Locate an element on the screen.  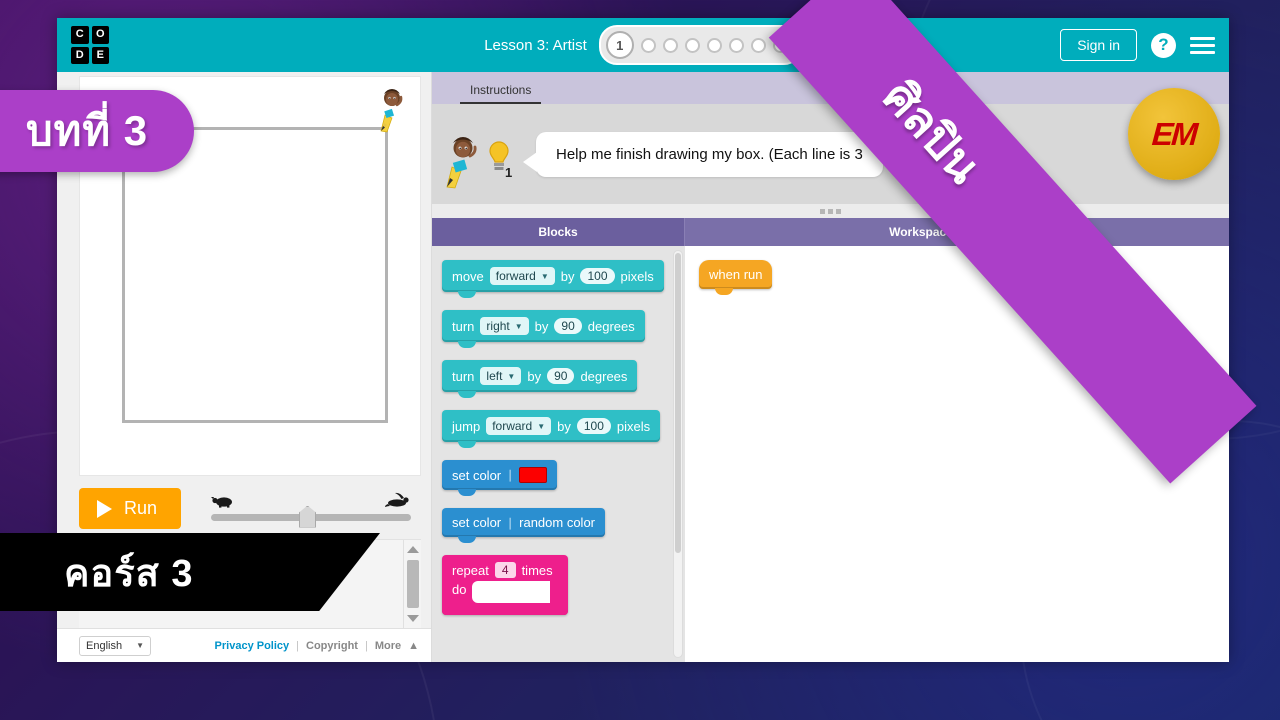
run-button: Run is located at coordinates (130, 508).